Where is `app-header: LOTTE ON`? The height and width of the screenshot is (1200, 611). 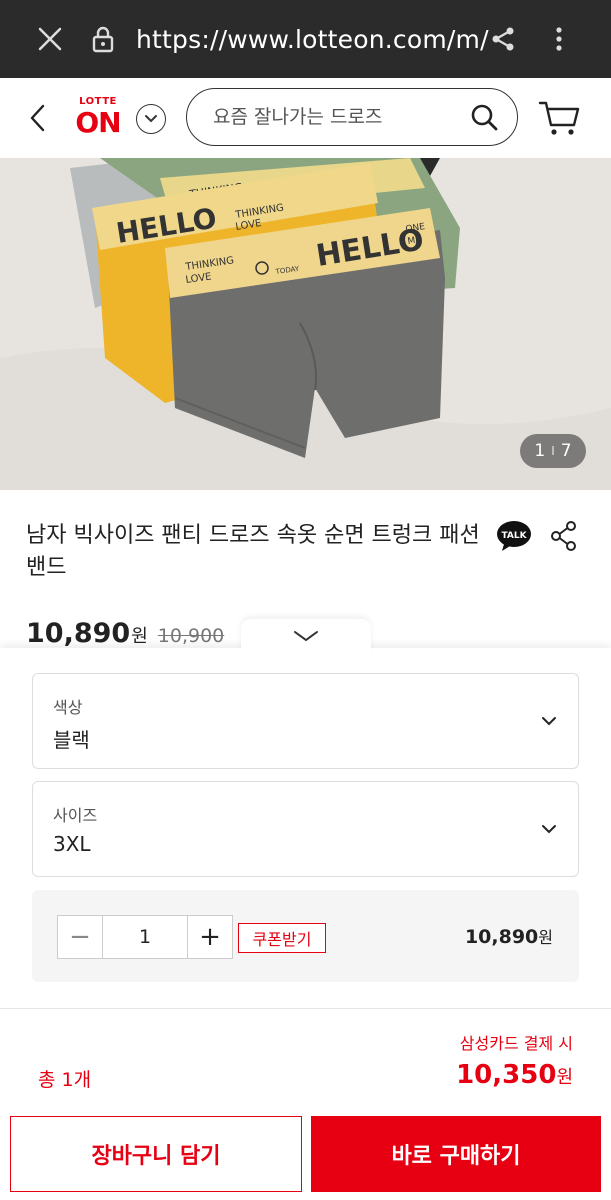 app-header: LOTTE ON is located at coordinates (305, 118).